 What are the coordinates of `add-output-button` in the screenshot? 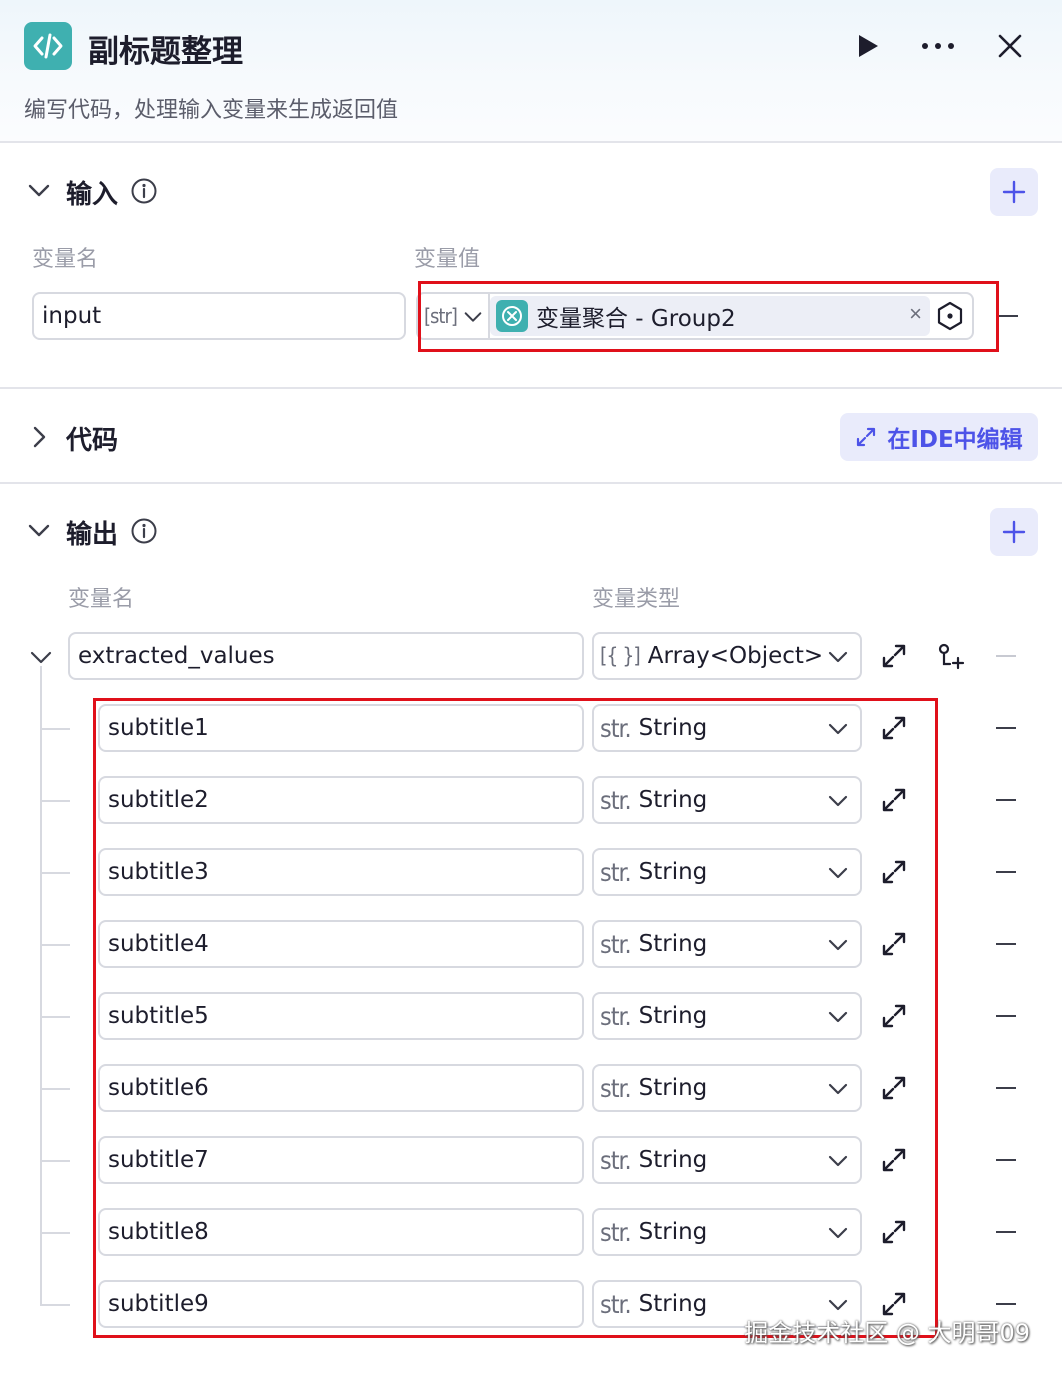 It's located at (1014, 532).